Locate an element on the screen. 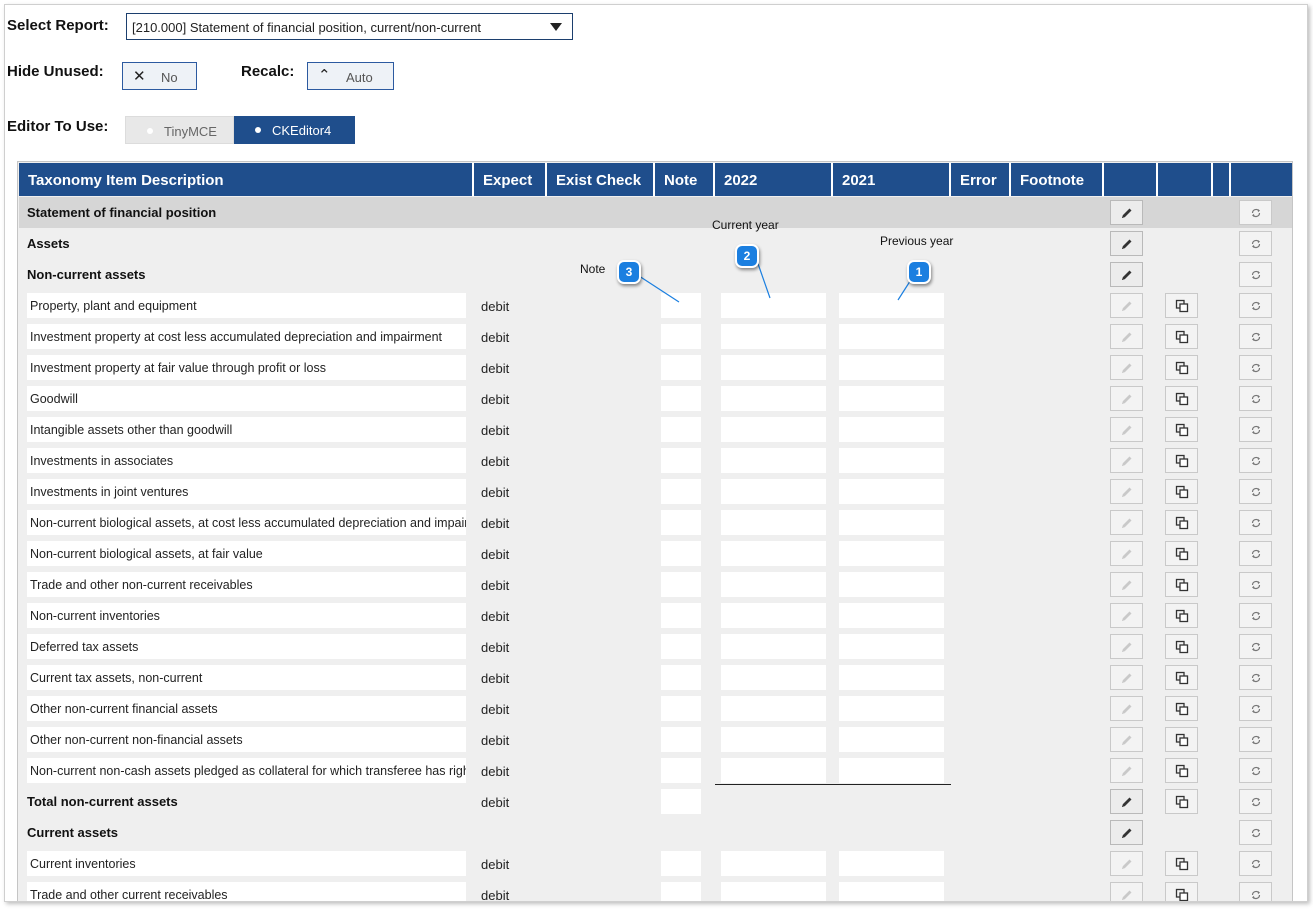 The width and height of the screenshot is (1313, 909). editor-option-label: CKEditor4 is located at coordinates (302, 130).